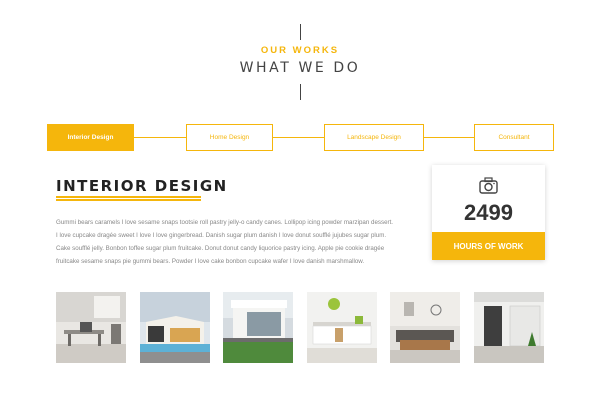  What do you see at coordinates (342, 327) in the screenshot?
I see `gallery-image-kitchen` at bounding box center [342, 327].